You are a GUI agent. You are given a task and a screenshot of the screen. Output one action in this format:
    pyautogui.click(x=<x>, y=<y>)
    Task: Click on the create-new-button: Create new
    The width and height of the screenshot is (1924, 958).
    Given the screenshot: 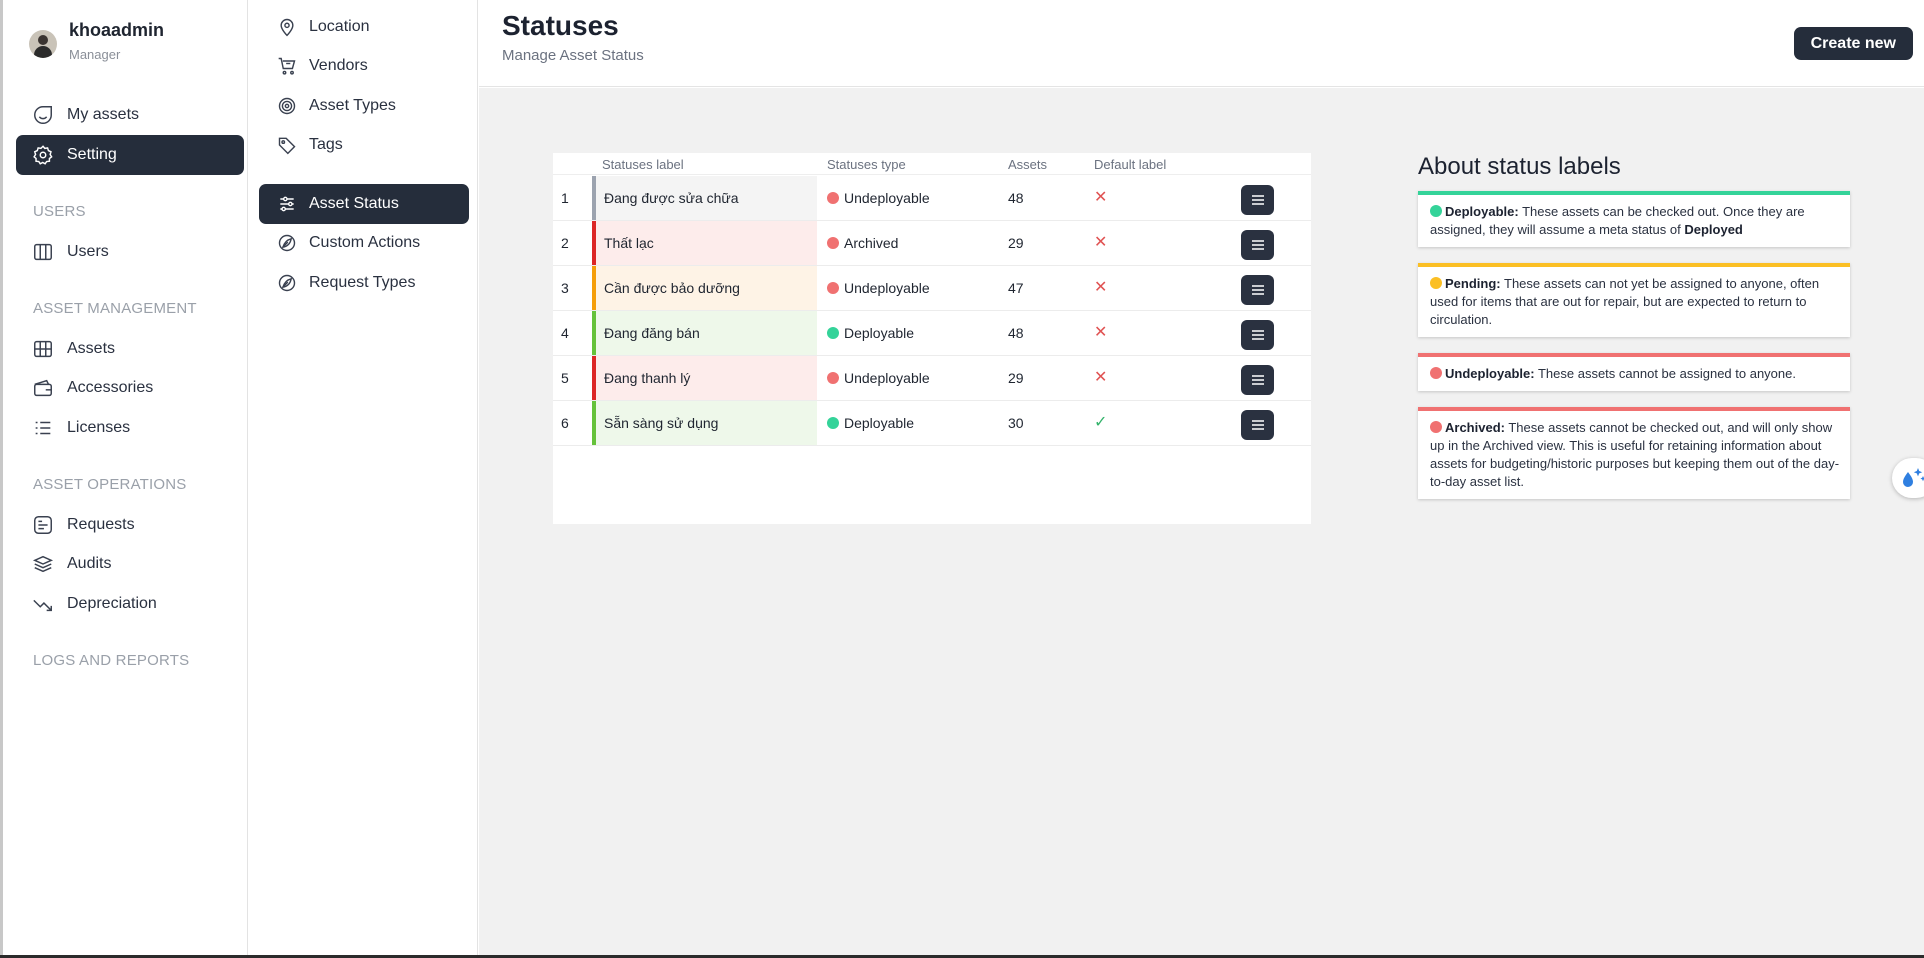 What is the action you would take?
    pyautogui.click(x=1853, y=43)
    